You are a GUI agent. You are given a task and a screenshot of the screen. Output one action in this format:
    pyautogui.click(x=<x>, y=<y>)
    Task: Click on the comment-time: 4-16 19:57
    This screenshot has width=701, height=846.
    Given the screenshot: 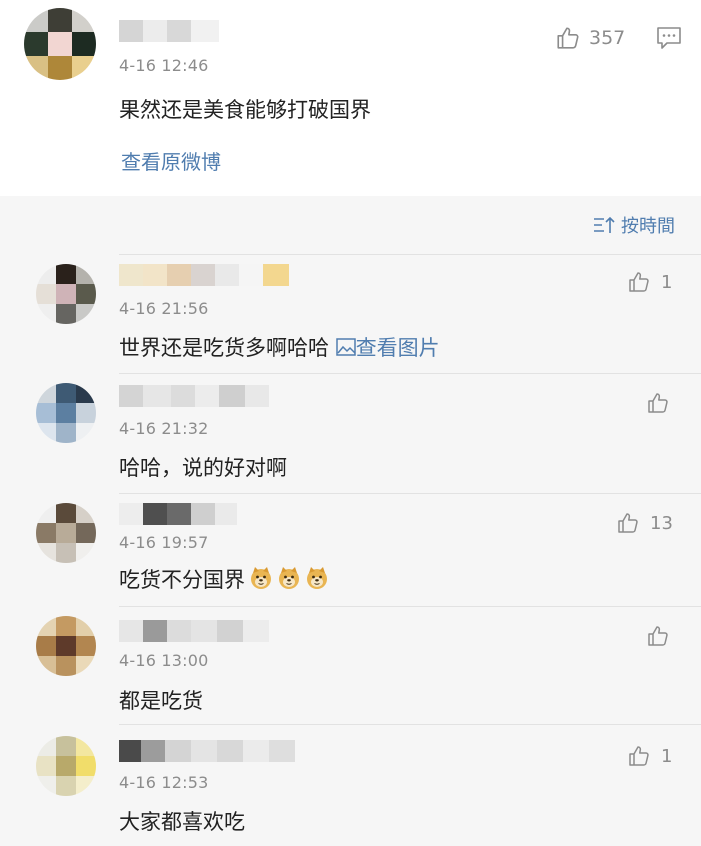 What is the action you would take?
    pyautogui.click(x=164, y=542)
    